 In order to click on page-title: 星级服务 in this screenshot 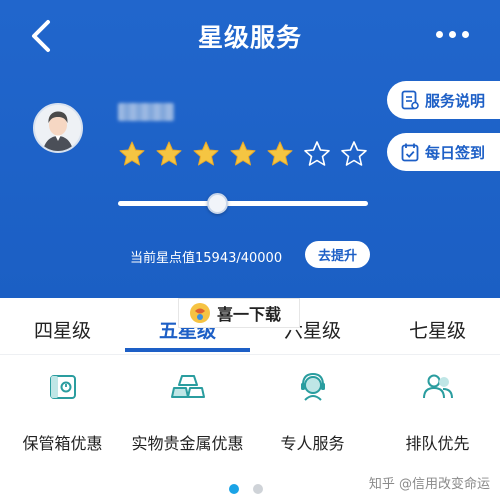, I will do `click(249, 37)`.